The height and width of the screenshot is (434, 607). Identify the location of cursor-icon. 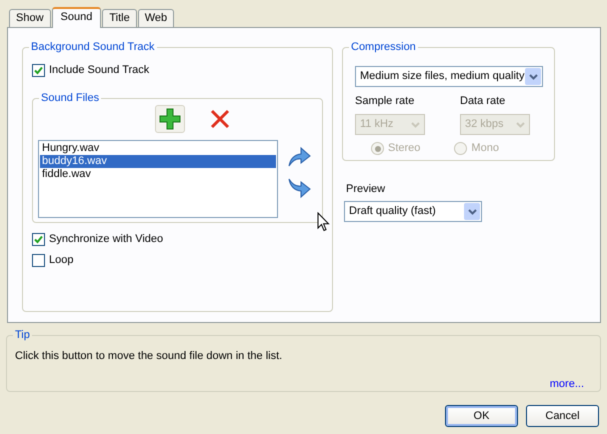
(323, 222).